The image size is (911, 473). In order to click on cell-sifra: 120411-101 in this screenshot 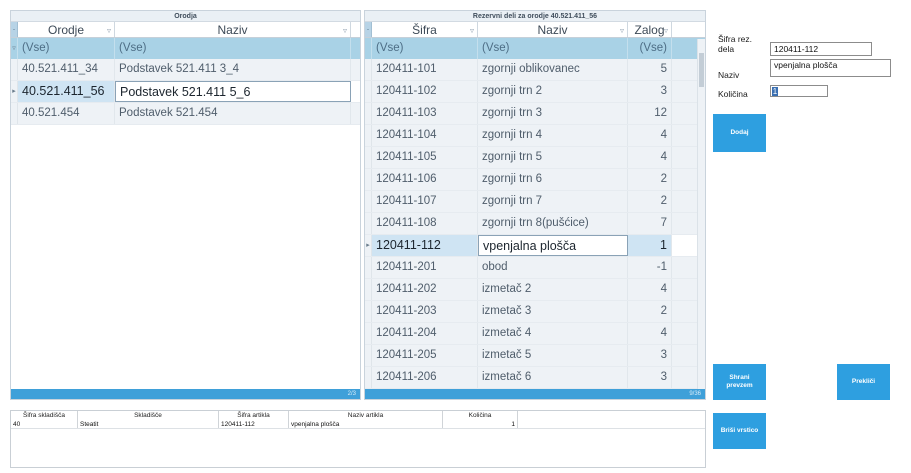, I will do `click(425, 69)`.